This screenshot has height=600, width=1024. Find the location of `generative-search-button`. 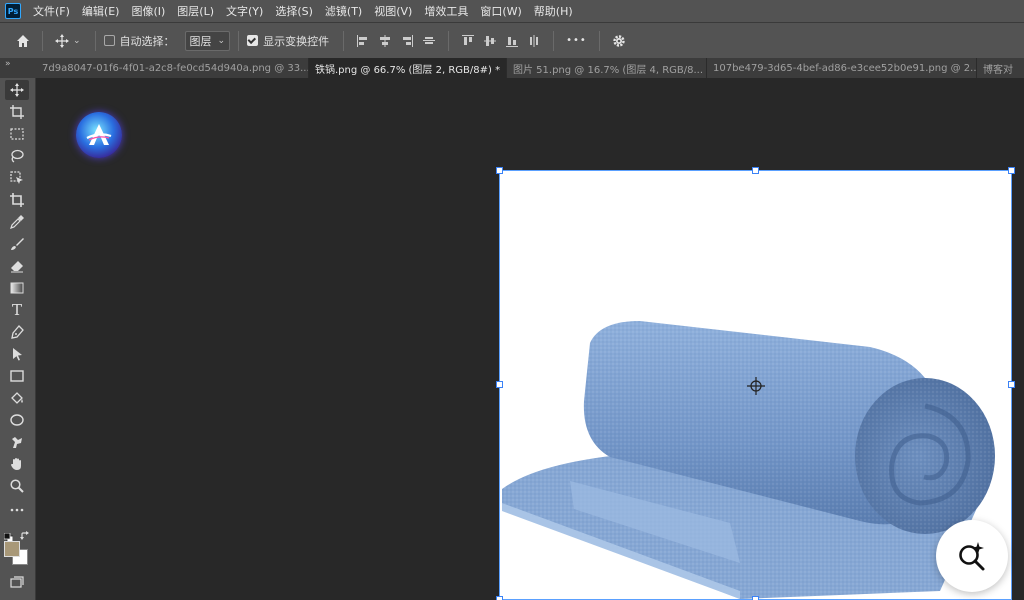

generative-search-button is located at coordinates (972, 556).